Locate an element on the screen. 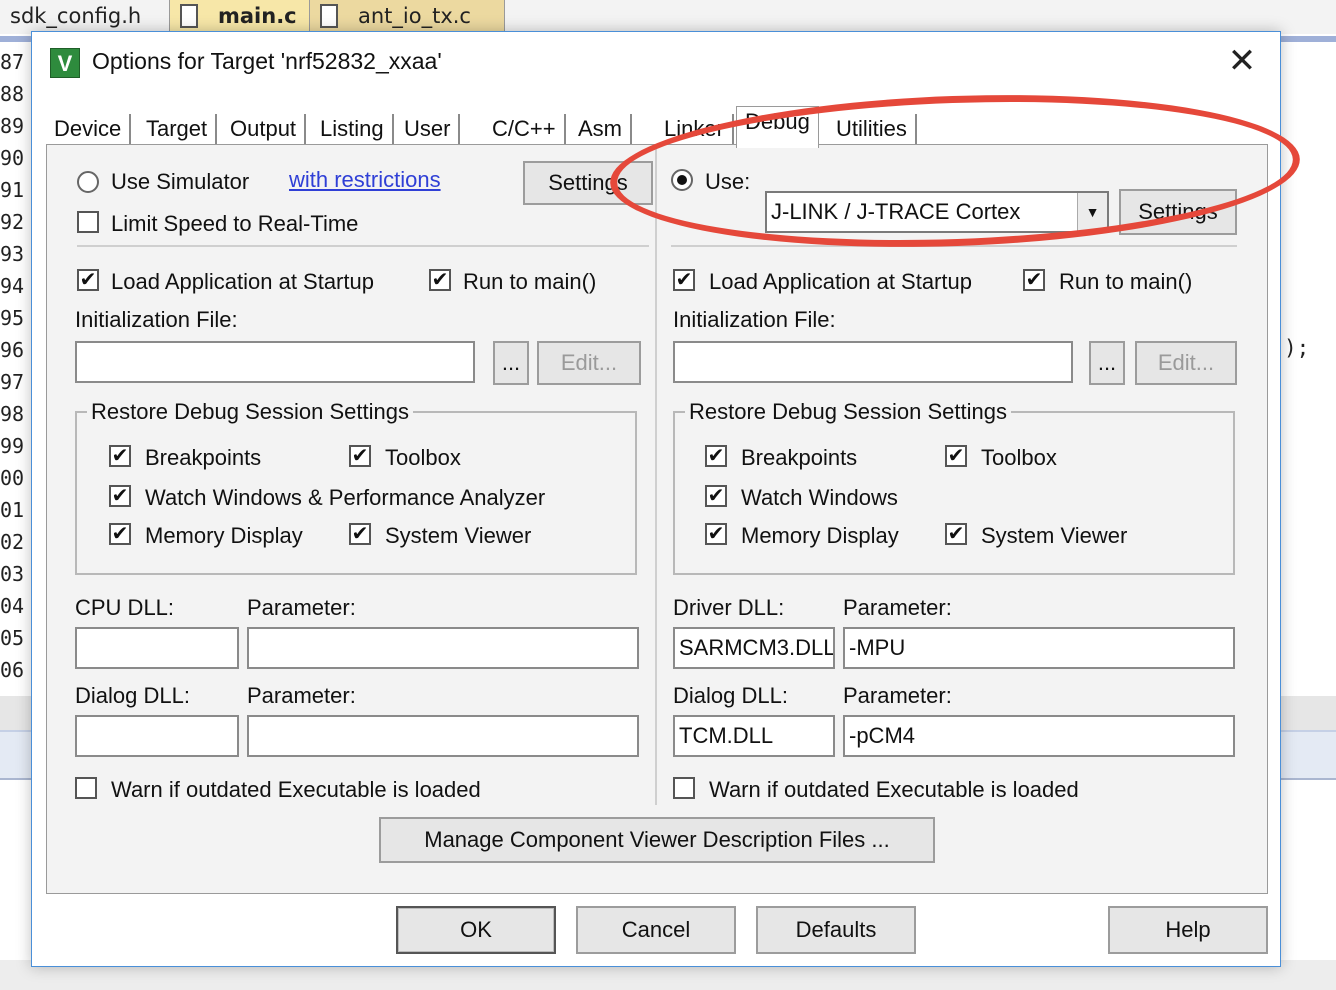  help-button: Help is located at coordinates (1188, 930).